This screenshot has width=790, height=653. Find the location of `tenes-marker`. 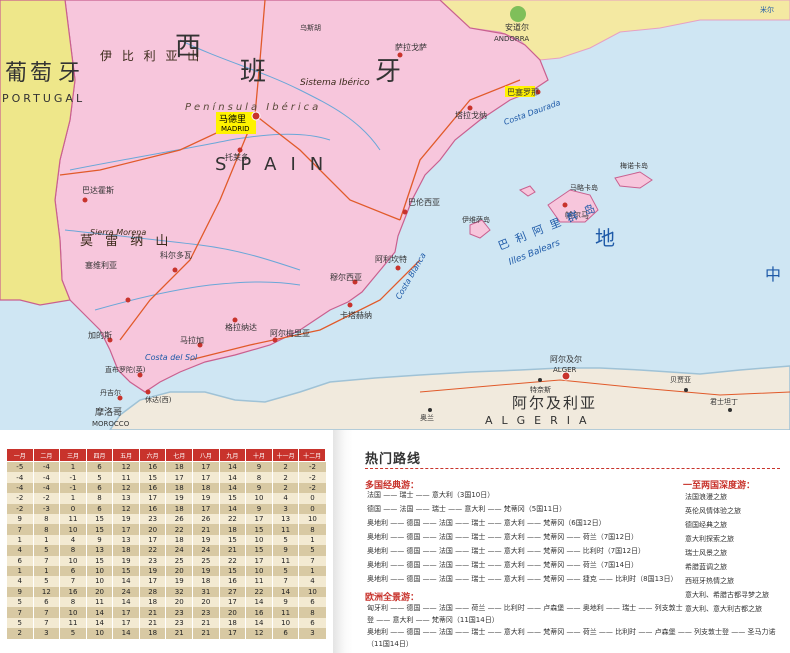

tenes-marker is located at coordinates (540, 380).